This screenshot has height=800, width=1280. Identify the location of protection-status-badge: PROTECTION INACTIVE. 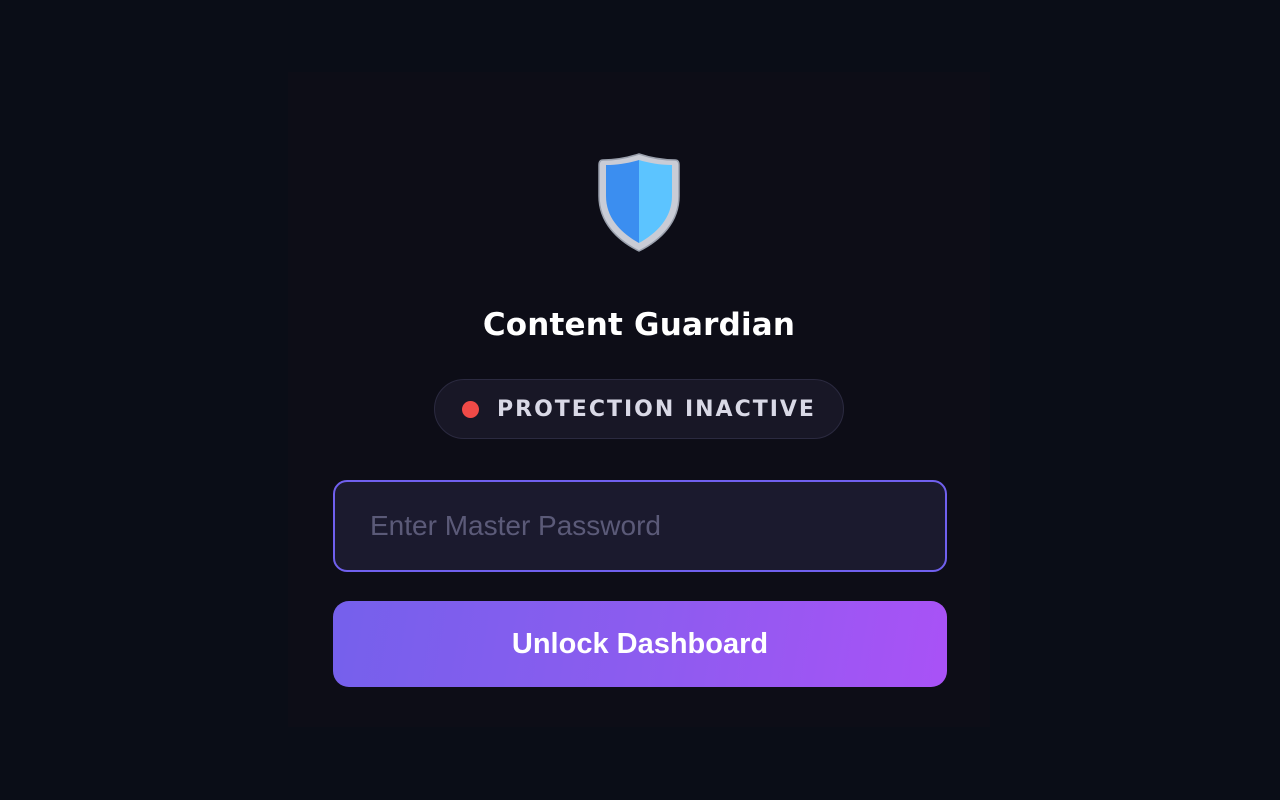
(639, 409).